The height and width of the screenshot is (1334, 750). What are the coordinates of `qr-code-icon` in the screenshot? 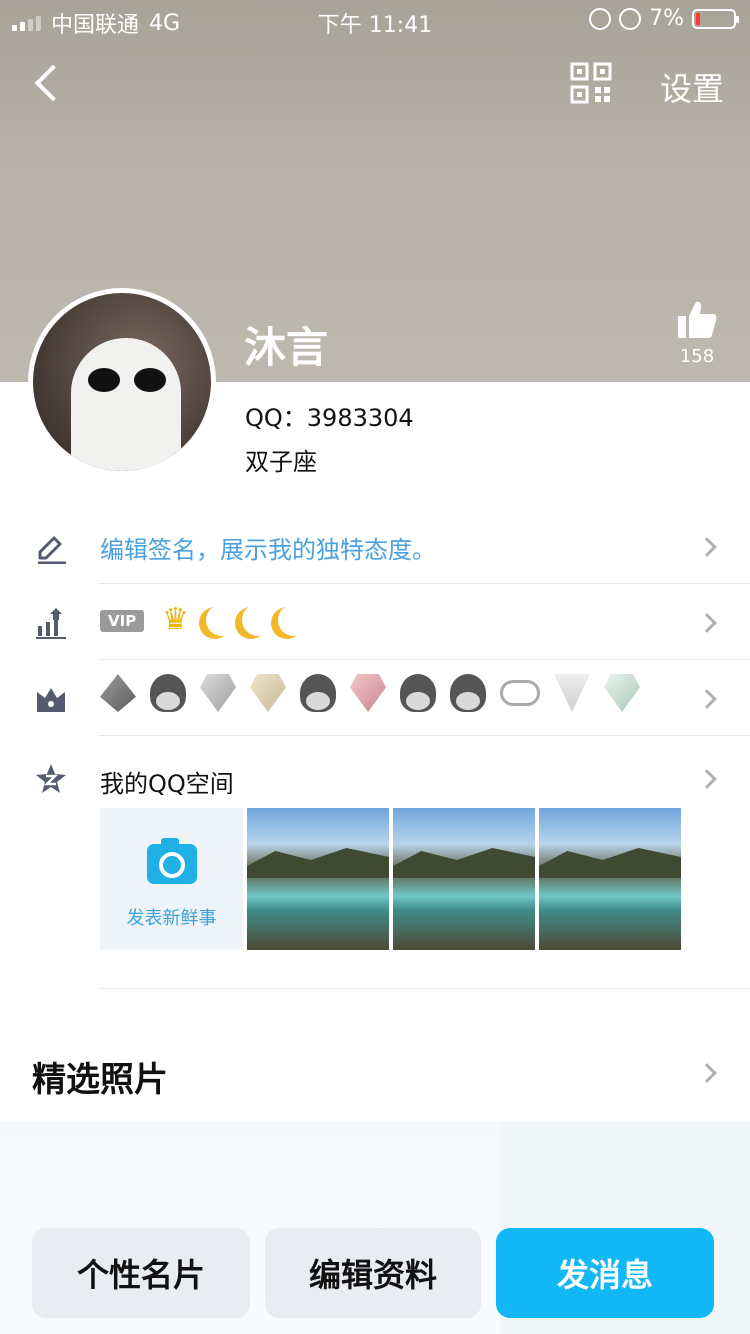 It's located at (591, 83).